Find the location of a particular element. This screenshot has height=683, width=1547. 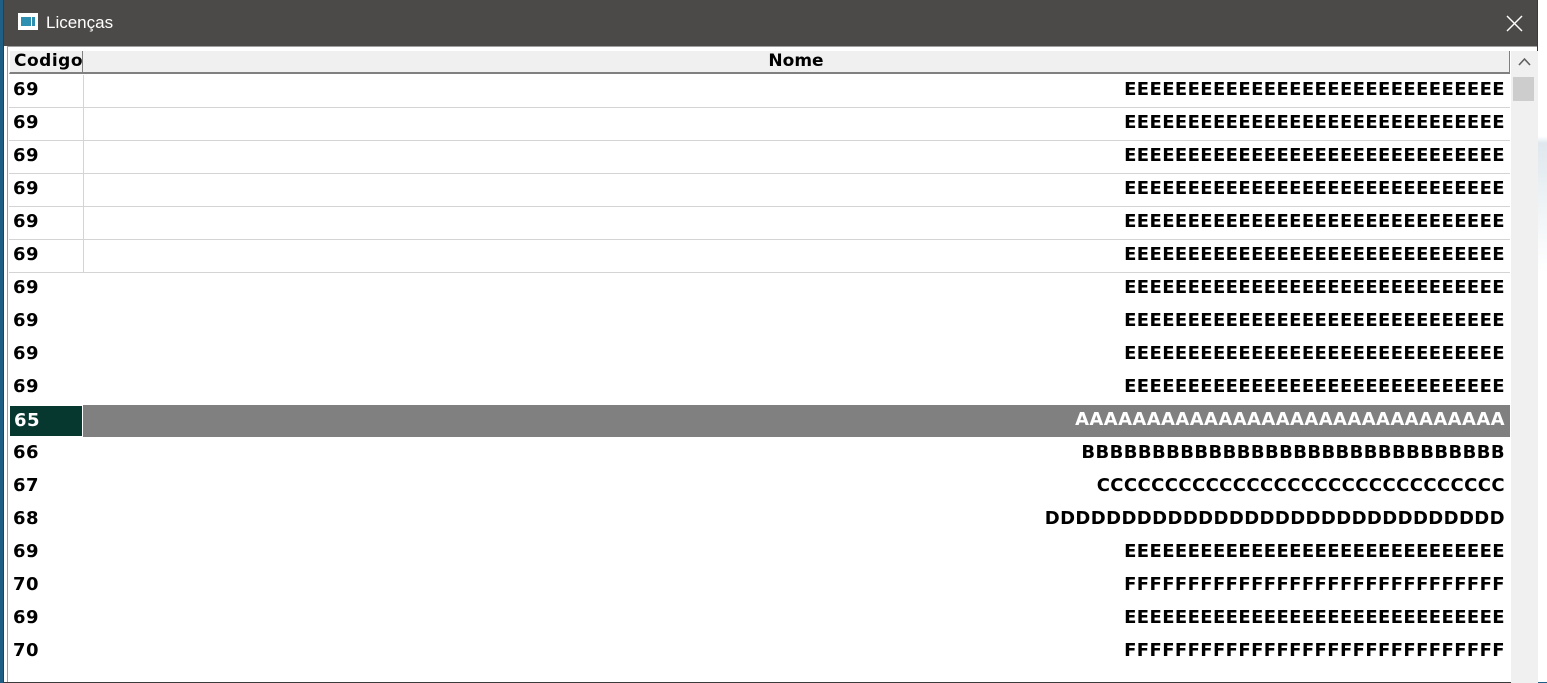

column-header-nome: Nome is located at coordinates (796, 62).